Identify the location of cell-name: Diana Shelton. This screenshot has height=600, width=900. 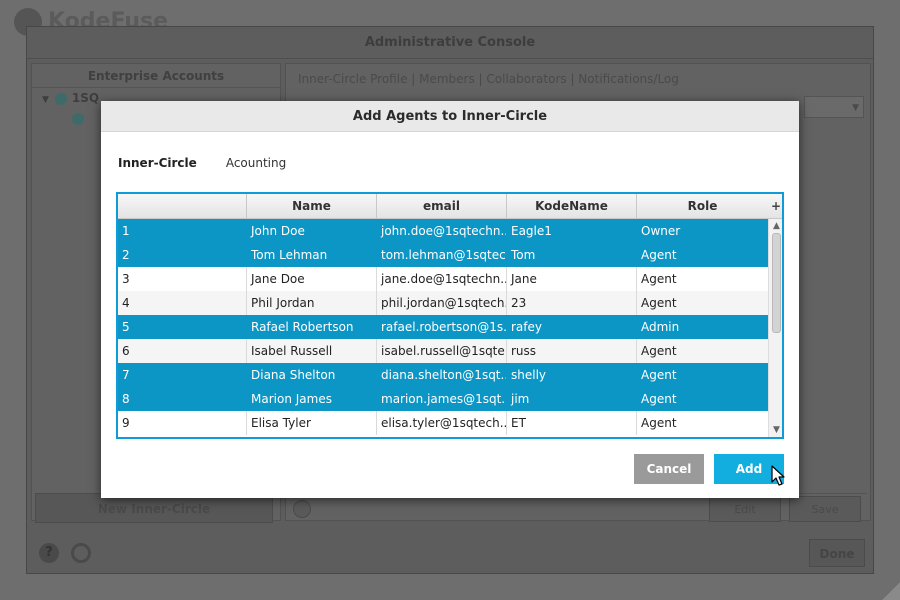
(312, 375).